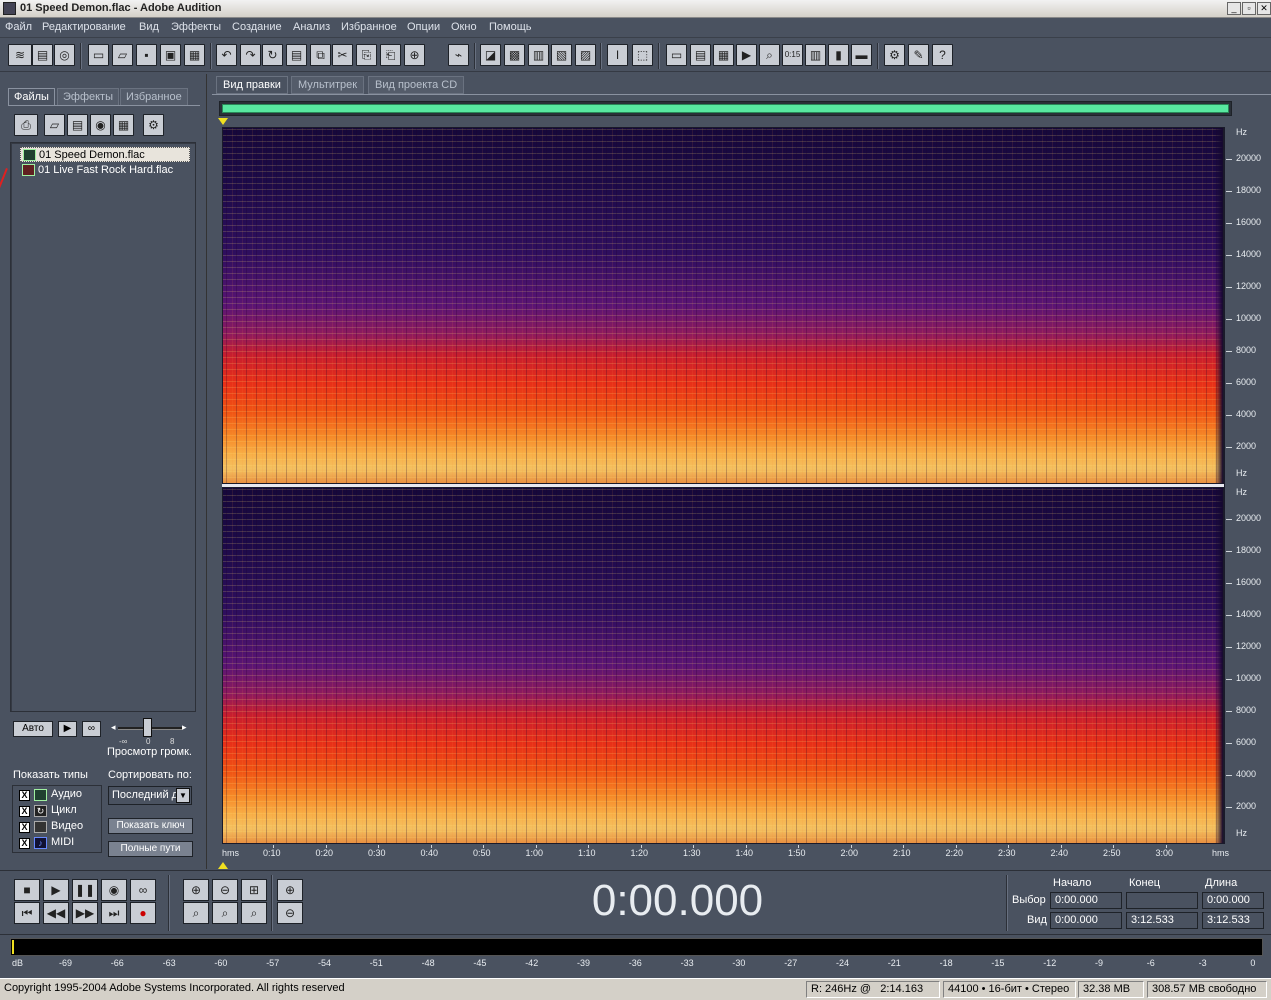 This screenshot has height=1000, width=1271. What do you see at coordinates (223, 865) in the screenshot?
I see `end-marker-icon` at bounding box center [223, 865].